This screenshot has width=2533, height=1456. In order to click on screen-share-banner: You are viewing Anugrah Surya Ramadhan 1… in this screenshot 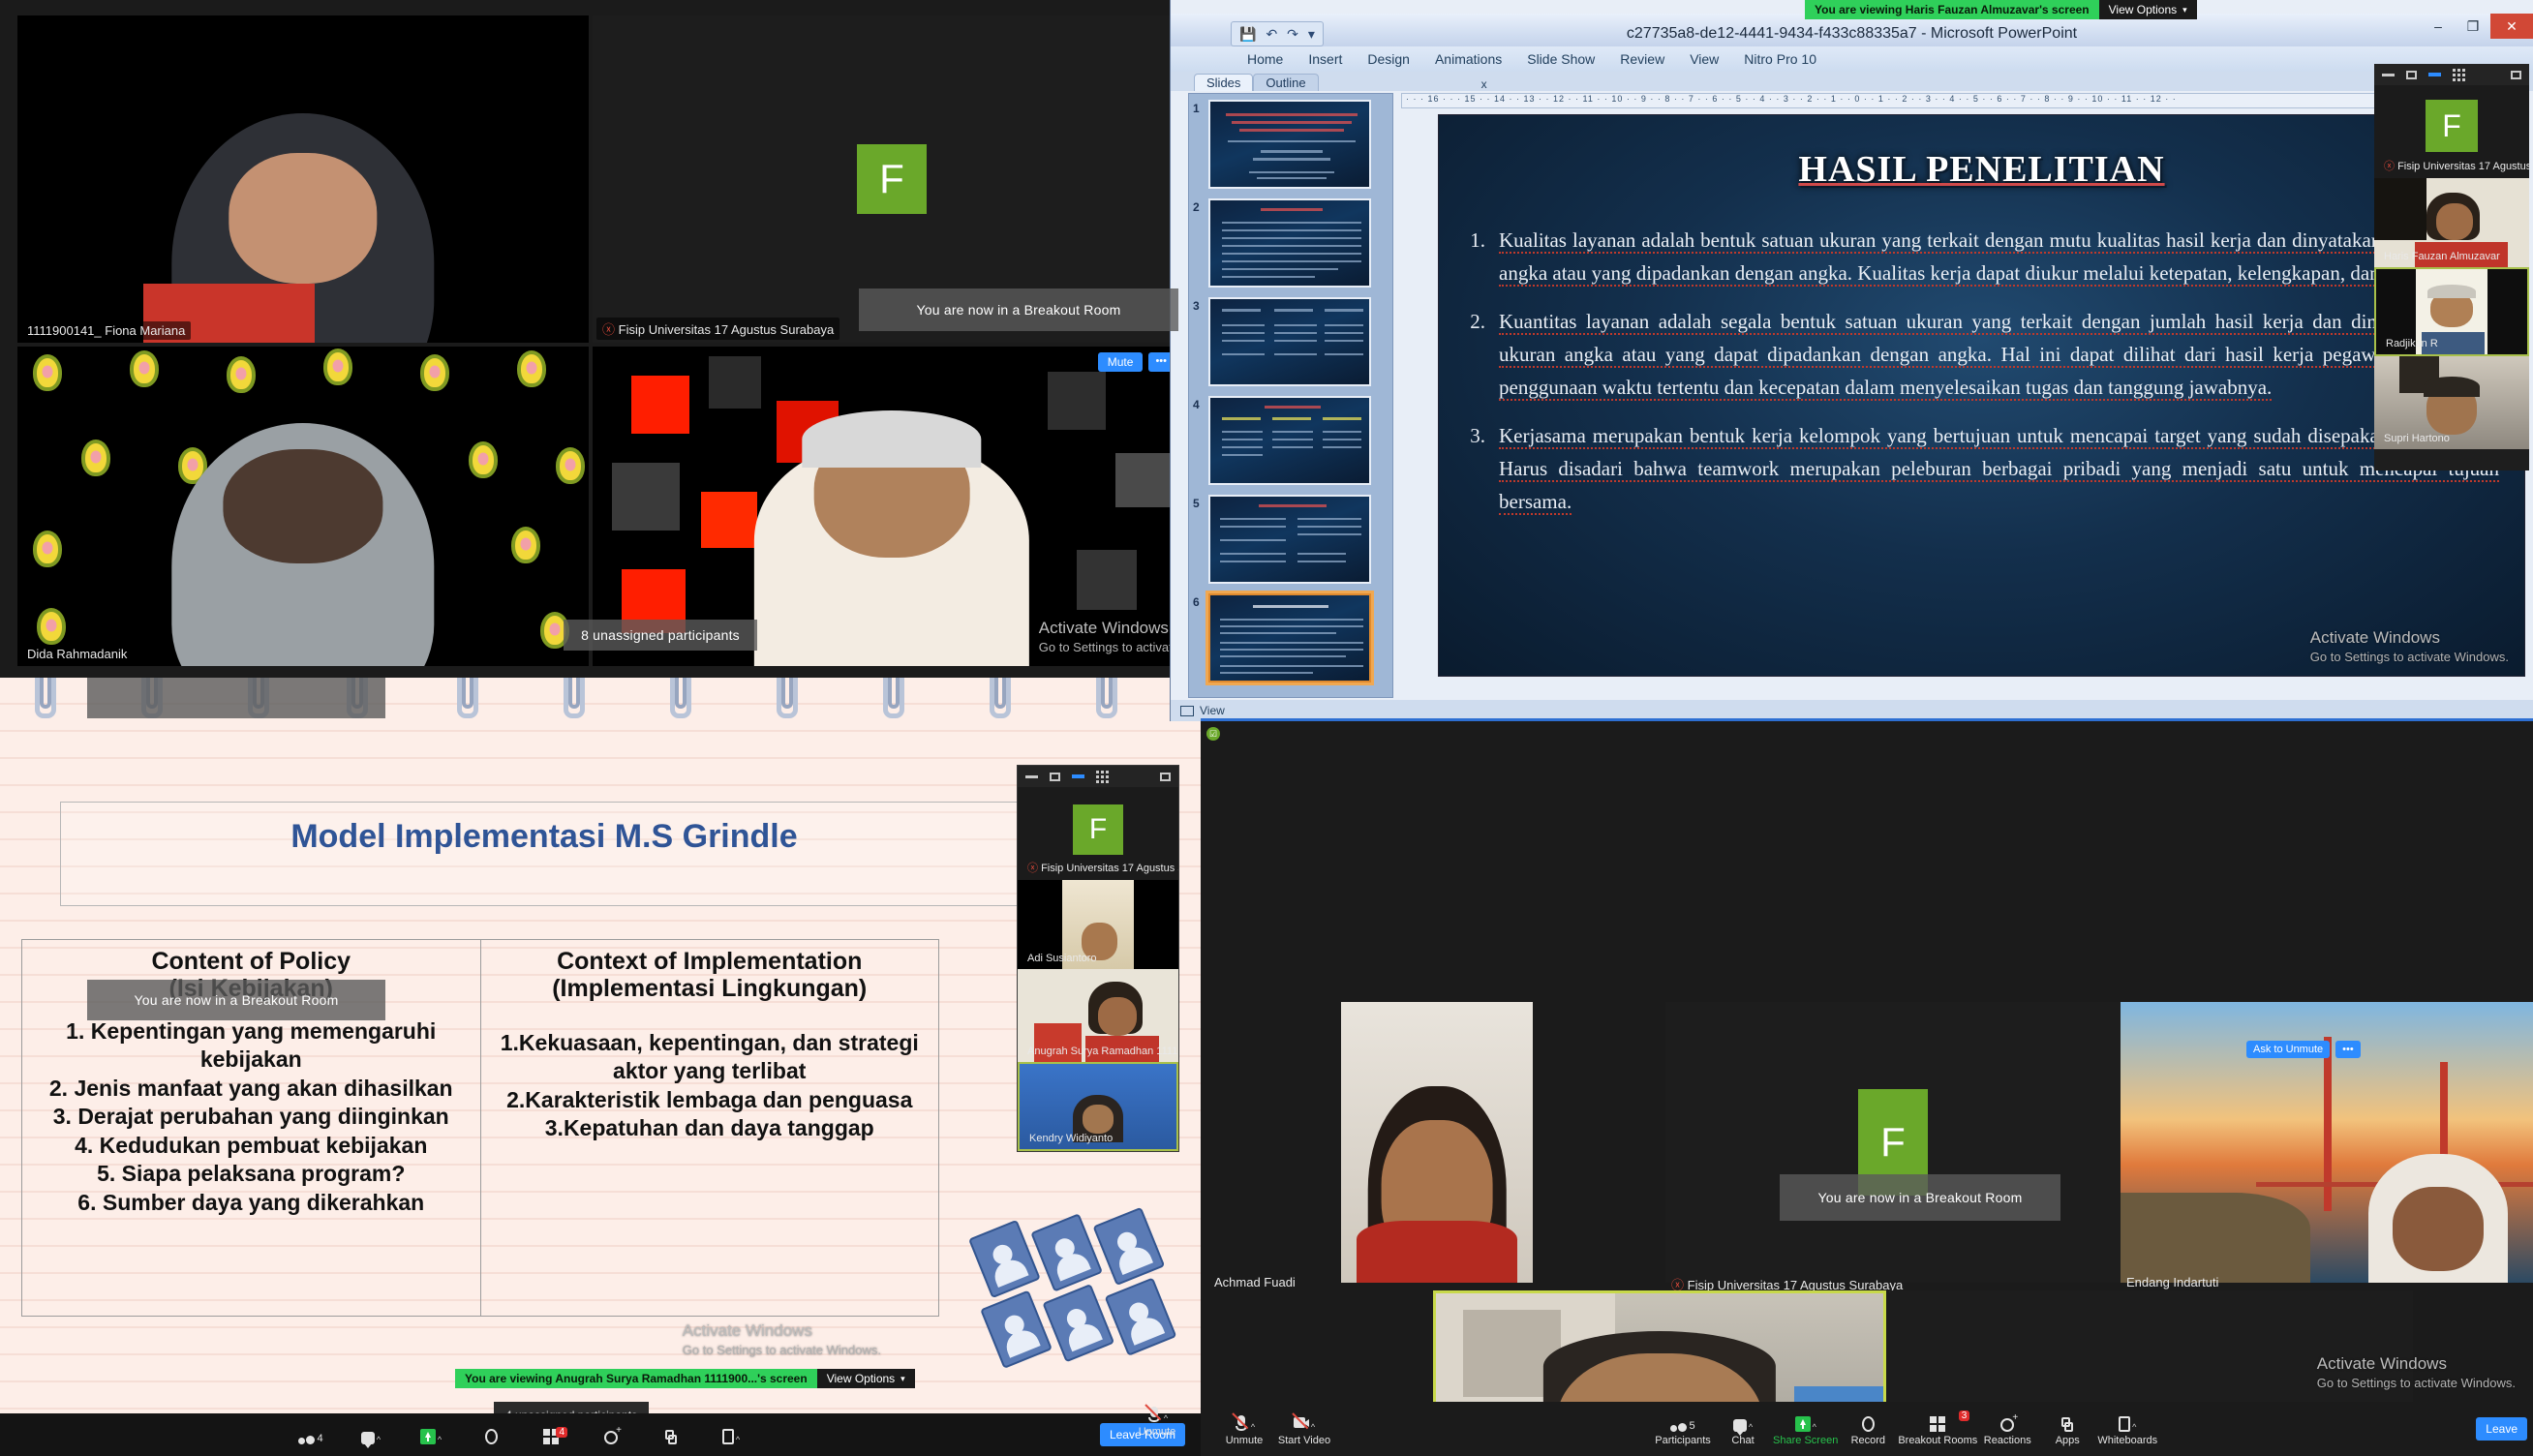, I will do `click(685, 1379)`.